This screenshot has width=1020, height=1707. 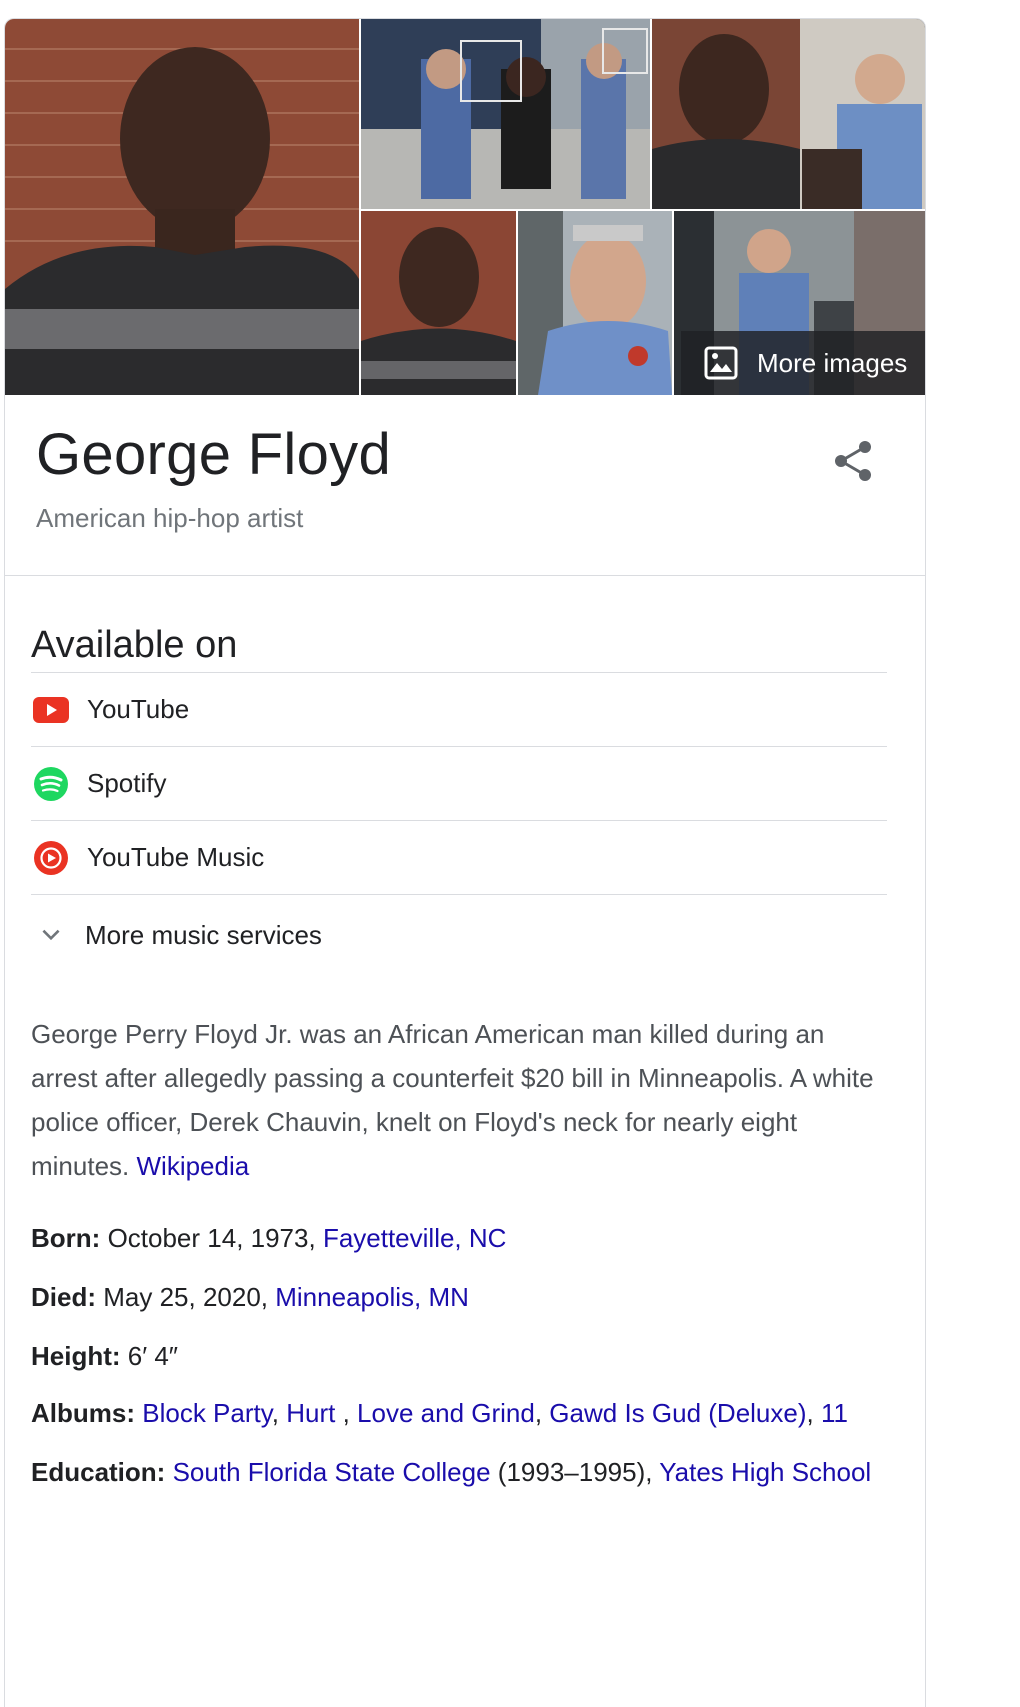 What do you see at coordinates (415, 1238) in the screenshot?
I see `born-place-link: Fayetteville, NC` at bounding box center [415, 1238].